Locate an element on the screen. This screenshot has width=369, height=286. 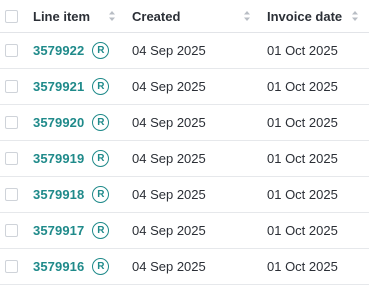
table-row: 3579919 R 04 Sep 2025 01 Oct 2025 is located at coordinates (184, 159).